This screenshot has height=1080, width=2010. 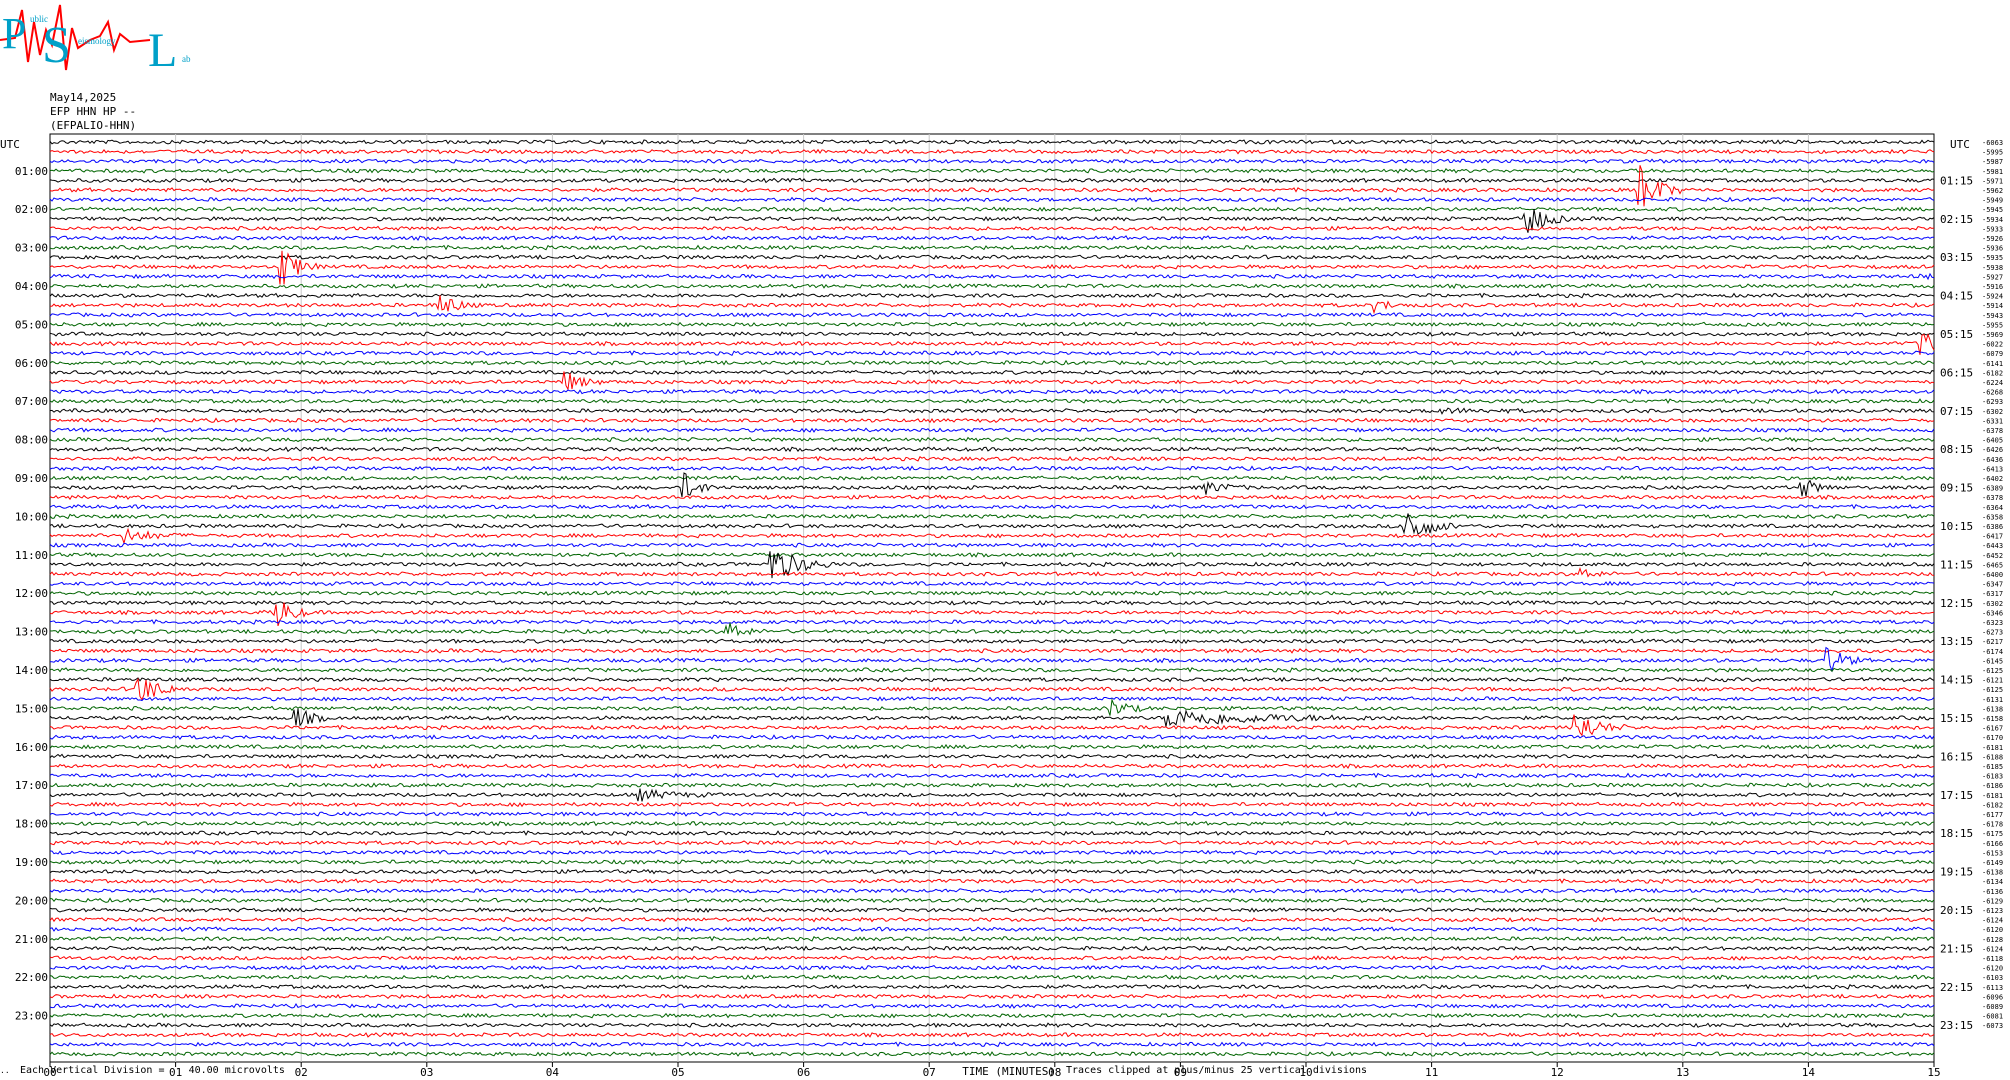 What do you see at coordinates (1992, 613) in the screenshot?
I see `trace-offset-label: -6346` at bounding box center [1992, 613].